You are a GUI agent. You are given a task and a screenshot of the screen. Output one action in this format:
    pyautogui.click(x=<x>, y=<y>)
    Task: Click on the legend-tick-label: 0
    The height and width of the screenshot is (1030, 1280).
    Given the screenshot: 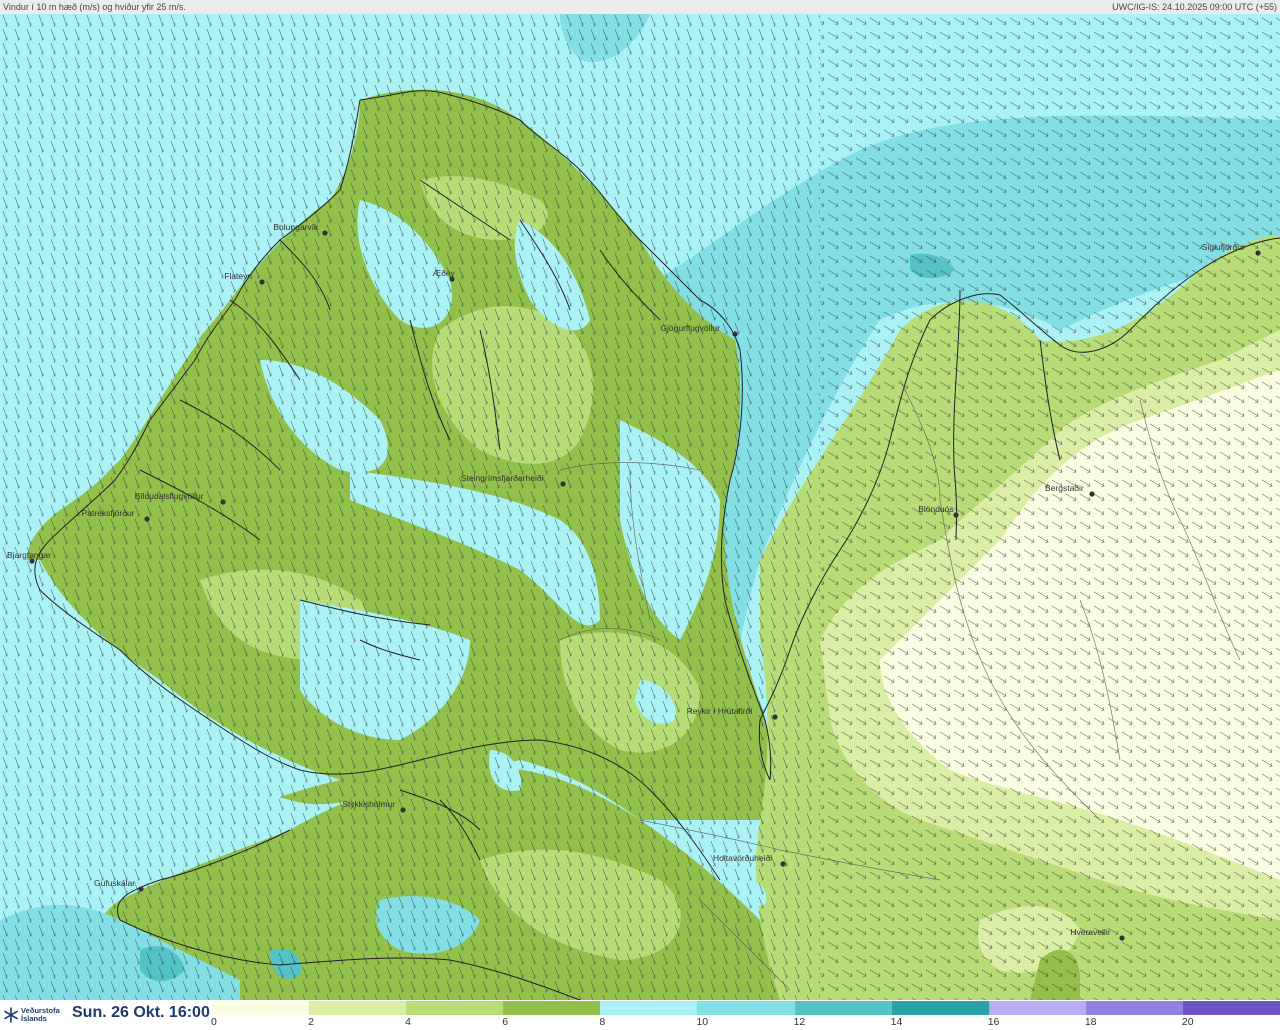 What is the action you would take?
    pyautogui.click(x=214, y=1022)
    